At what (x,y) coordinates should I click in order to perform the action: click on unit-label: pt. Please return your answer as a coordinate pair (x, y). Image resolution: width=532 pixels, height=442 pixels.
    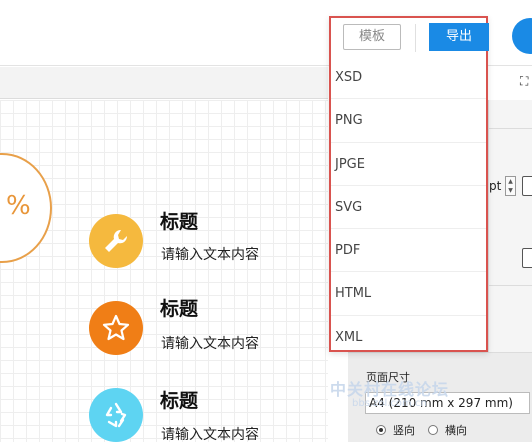
    Looking at the image, I should click on (495, 186).